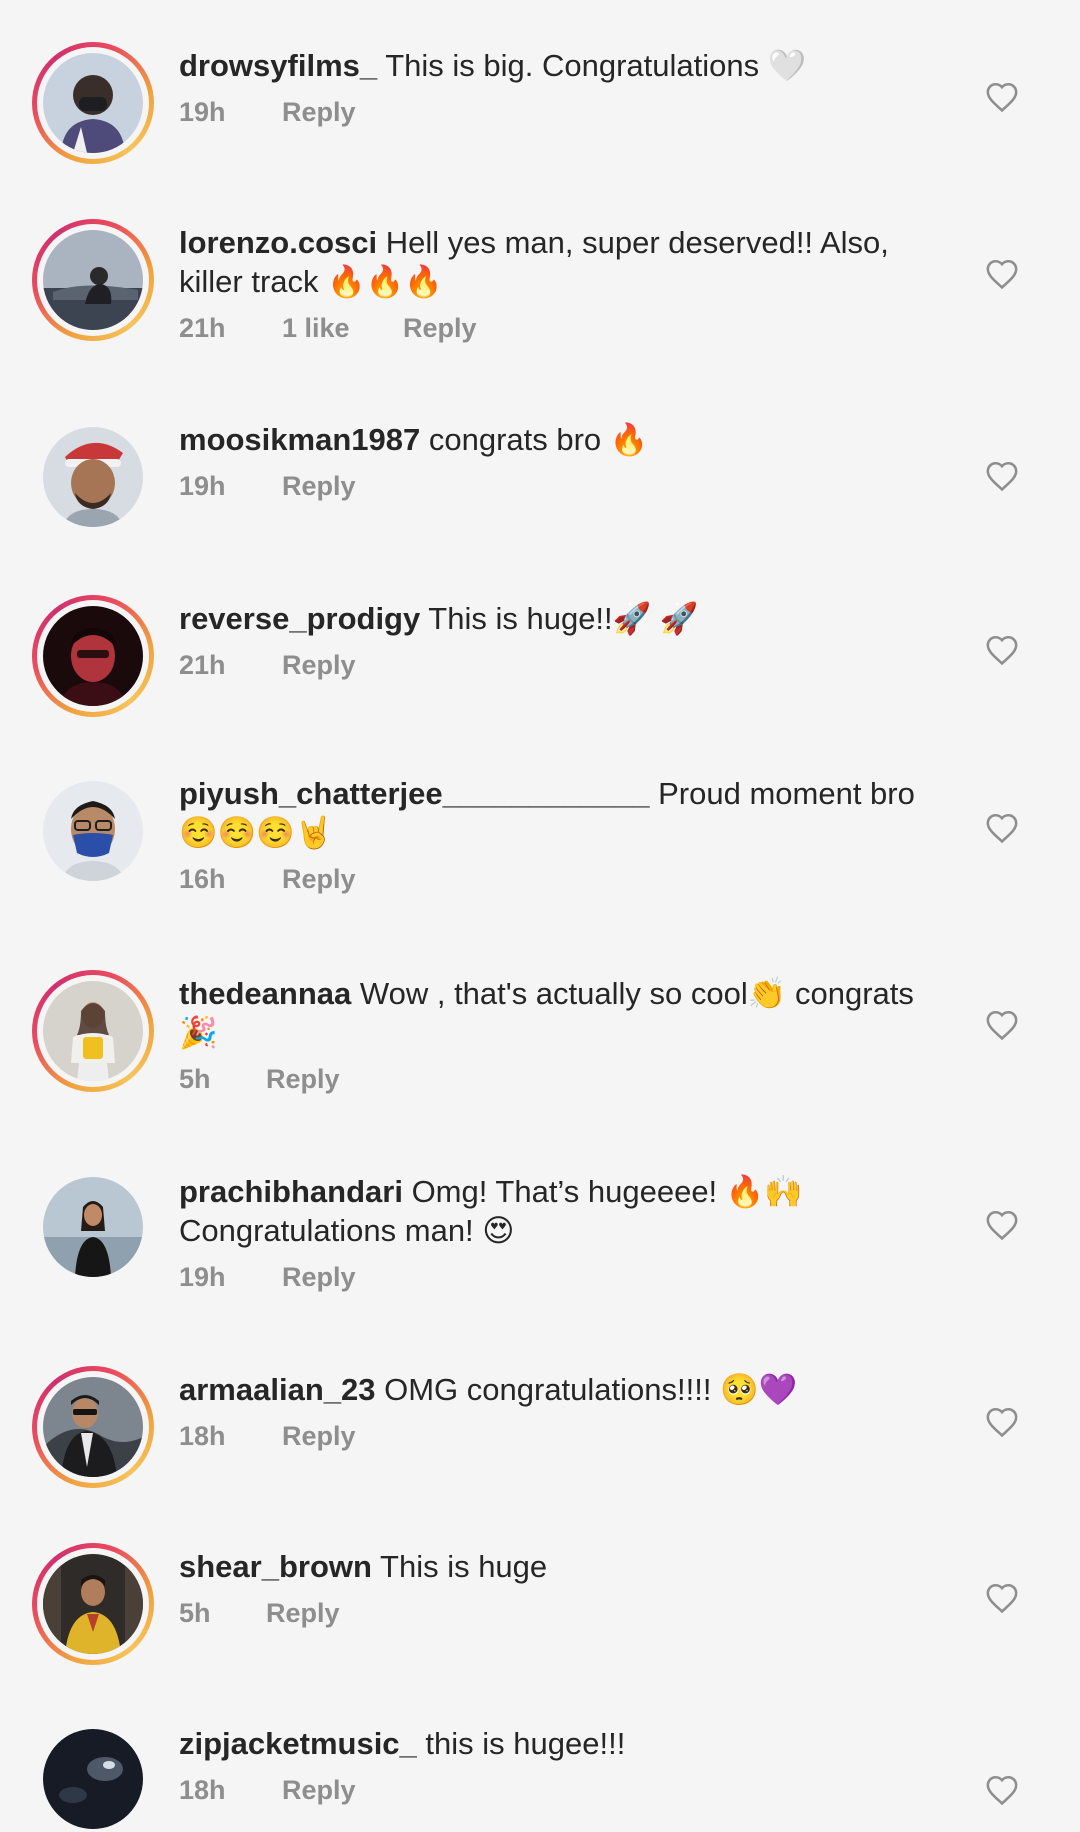 This screenshot has width=1080, height=1832. I want to click on person-in-mask-avatar, so click(93, 103).